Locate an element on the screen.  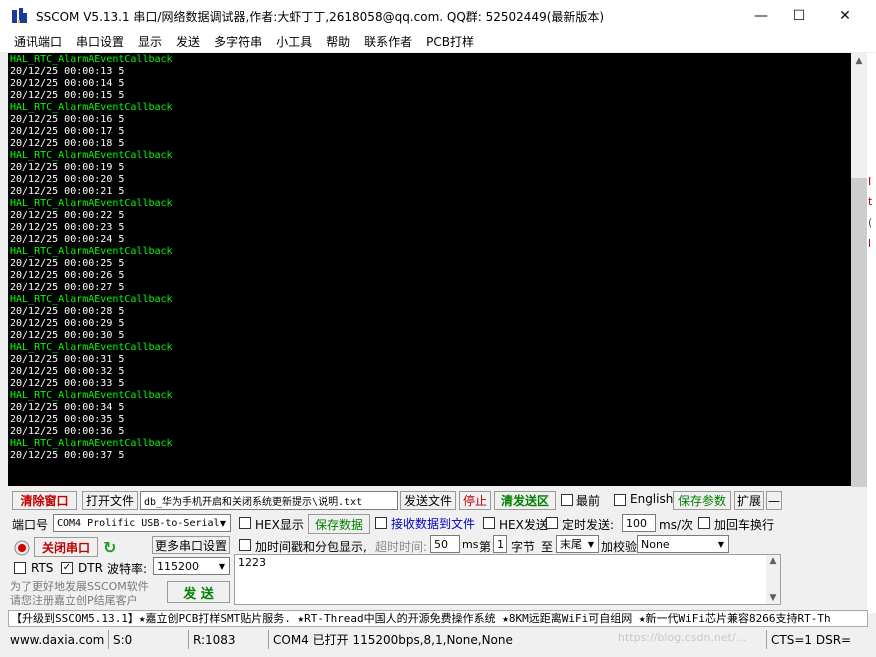
send-scrollbar: ▲ ▼ is located at coordinates (773, 579).